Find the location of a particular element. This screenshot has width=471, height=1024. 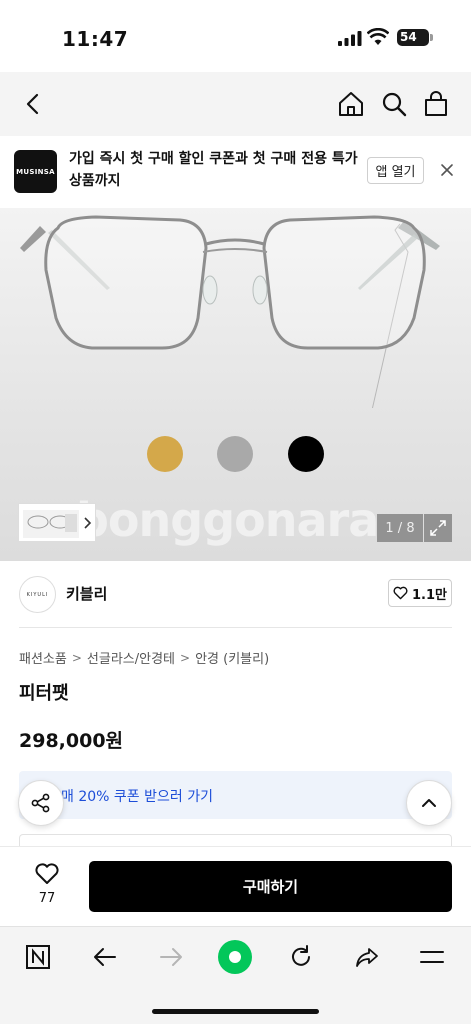

shopping-bag-icon is located at coordinates (436, 104).